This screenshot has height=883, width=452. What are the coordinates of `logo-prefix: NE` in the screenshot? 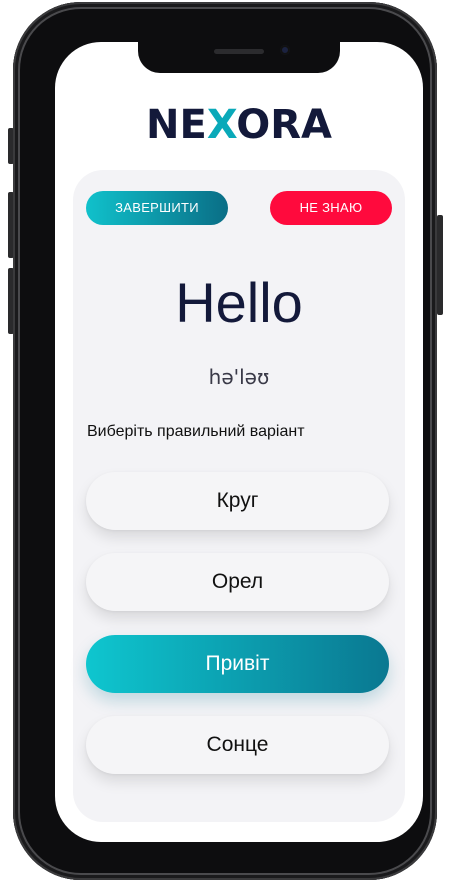 It's located at (176, 125).